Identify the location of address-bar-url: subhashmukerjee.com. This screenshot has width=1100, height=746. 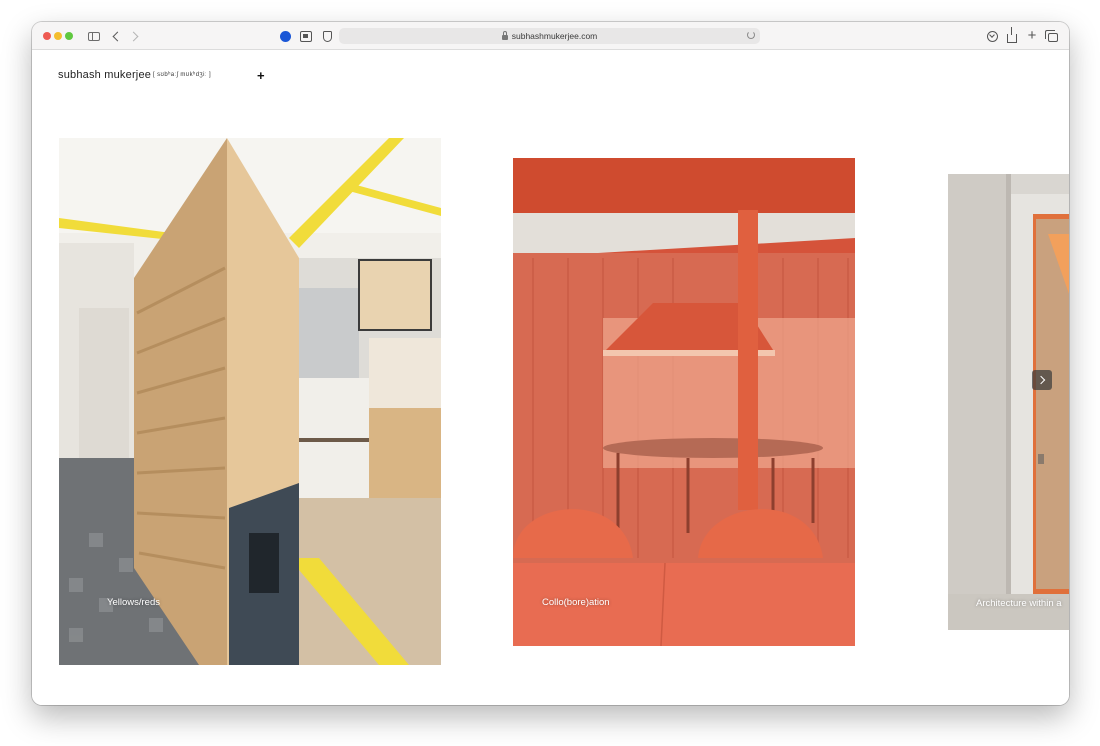
(554, 36).